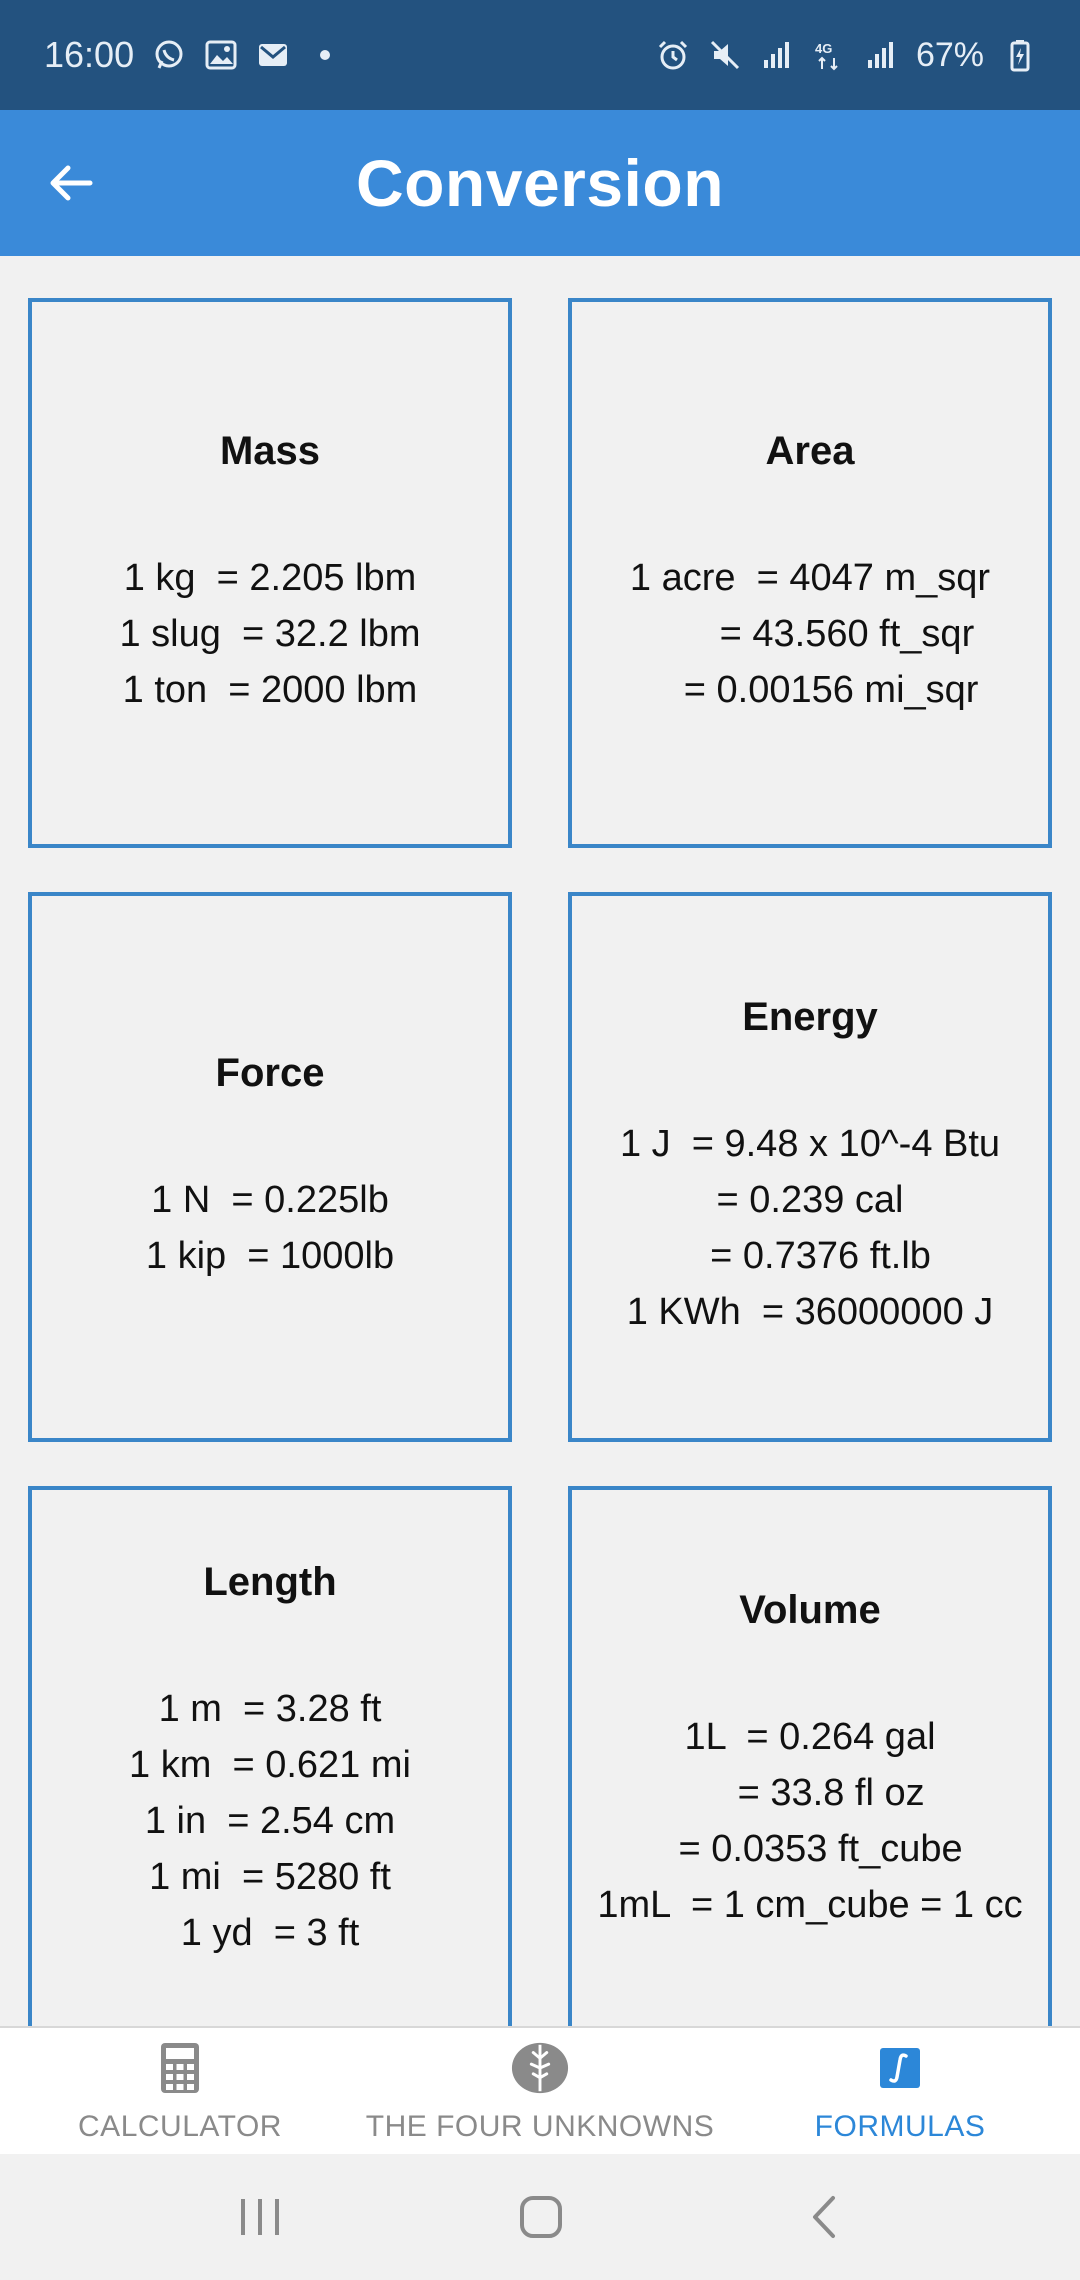 The image size is (1080, 2280). Describe the element at coordinates (270, 1199) in the screenshot. I see `card-line: 1 N = 0.225lb` at that location.